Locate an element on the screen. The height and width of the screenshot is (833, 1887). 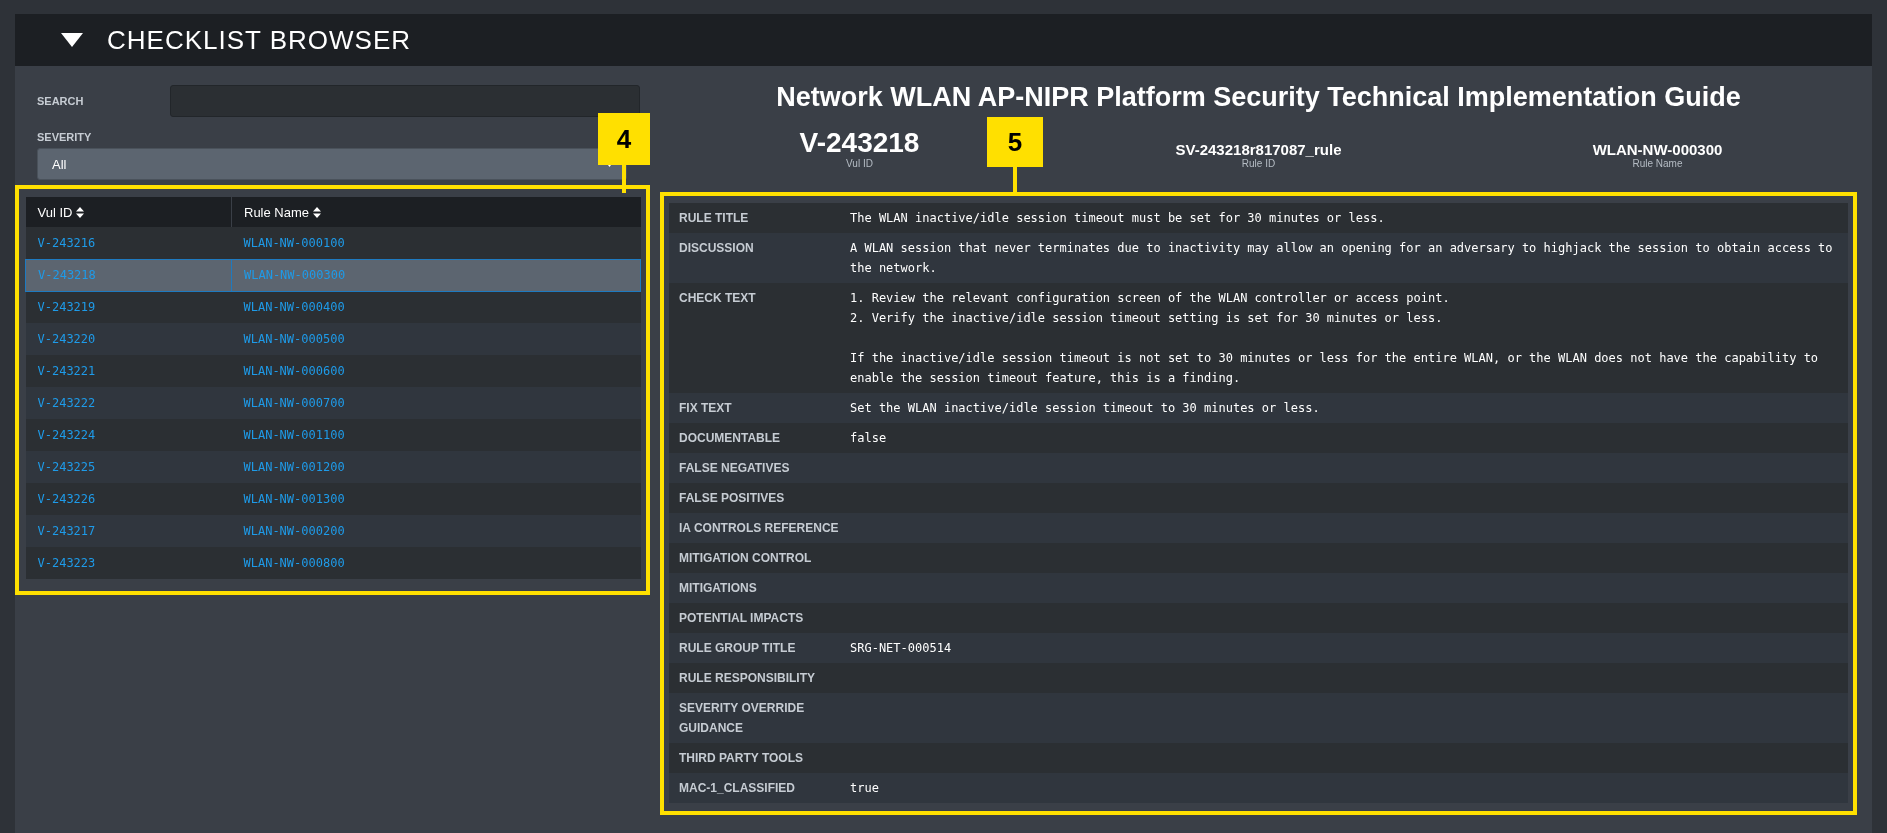
id-value: WLAN-NW-000300 is located at coordinates (1657, 149).